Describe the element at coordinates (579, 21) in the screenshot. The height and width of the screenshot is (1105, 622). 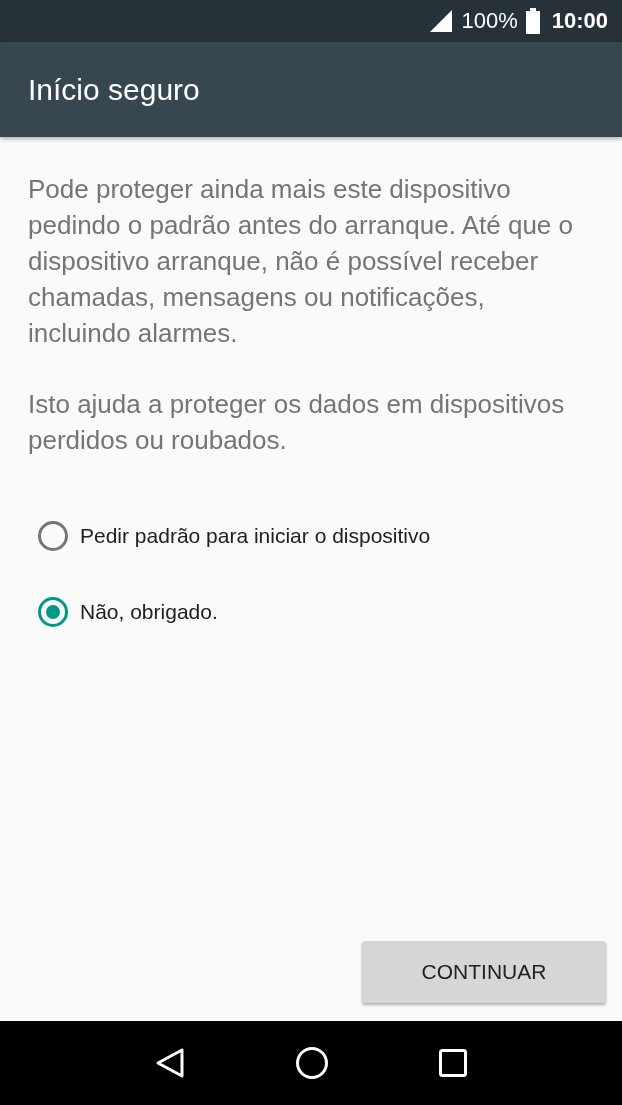
I see `clock: 10:00` at that location.